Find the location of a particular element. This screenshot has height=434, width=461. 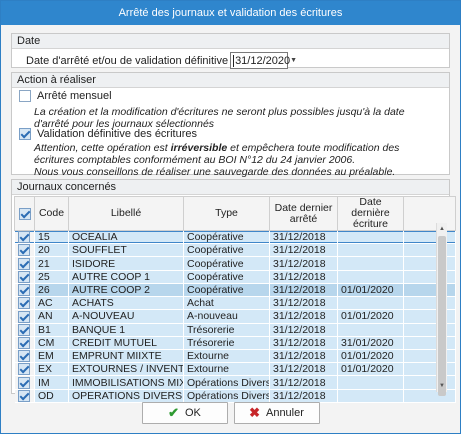

cell-code: 25 is located at coordinates (51, 277).